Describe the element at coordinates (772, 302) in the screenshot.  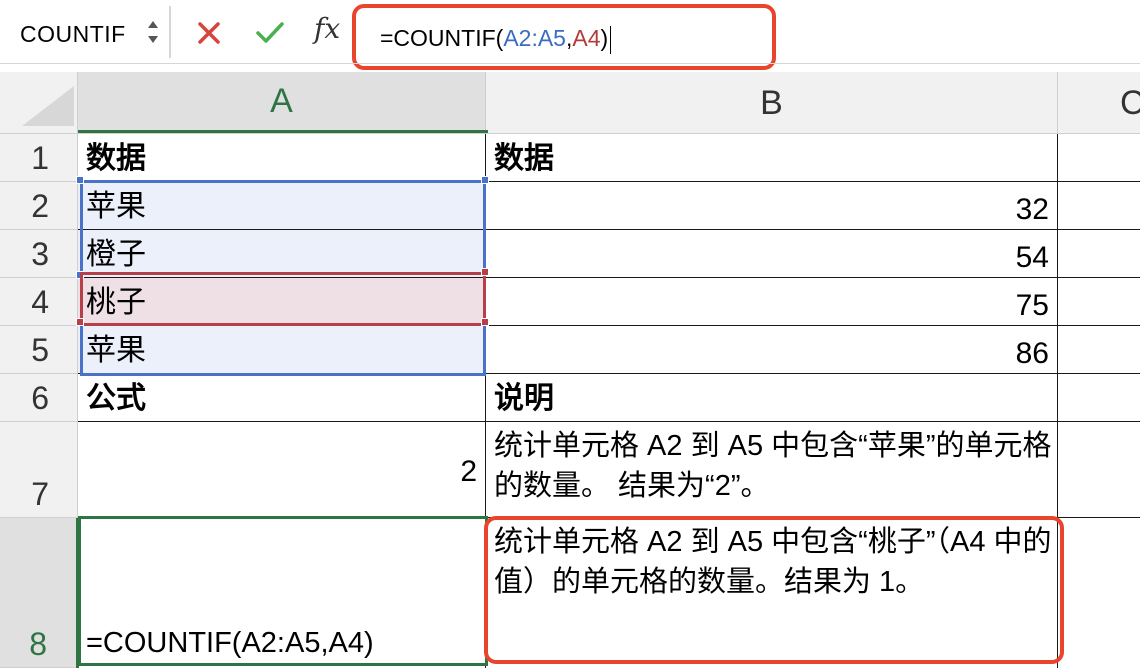
I see `cell-b4: 75` at that location.